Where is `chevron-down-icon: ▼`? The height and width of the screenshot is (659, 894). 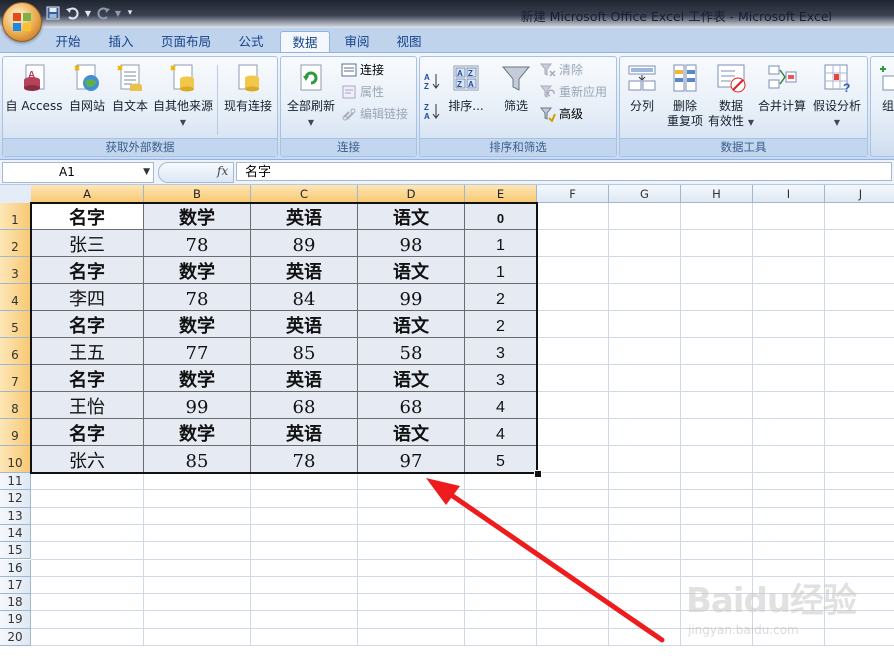 chevron-down-icon: ▼ is located at coordinates (146, 172).